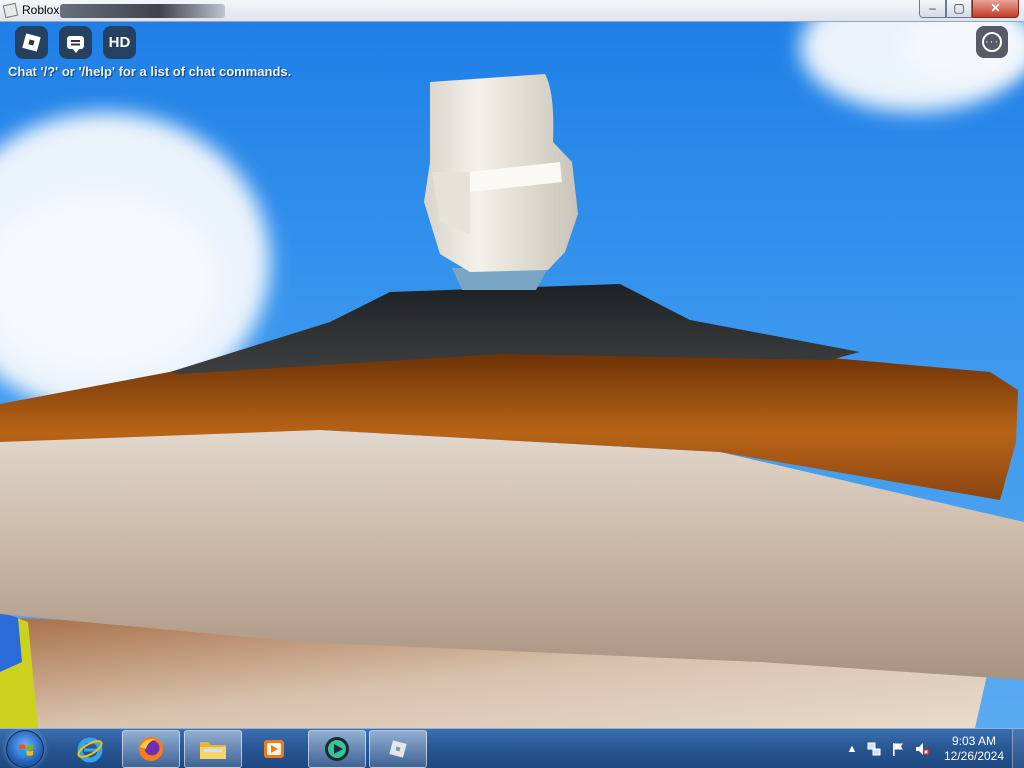 This screenshot has height=768, width=1024. I want to click on roblox-logo-icon, so click(31, 42).